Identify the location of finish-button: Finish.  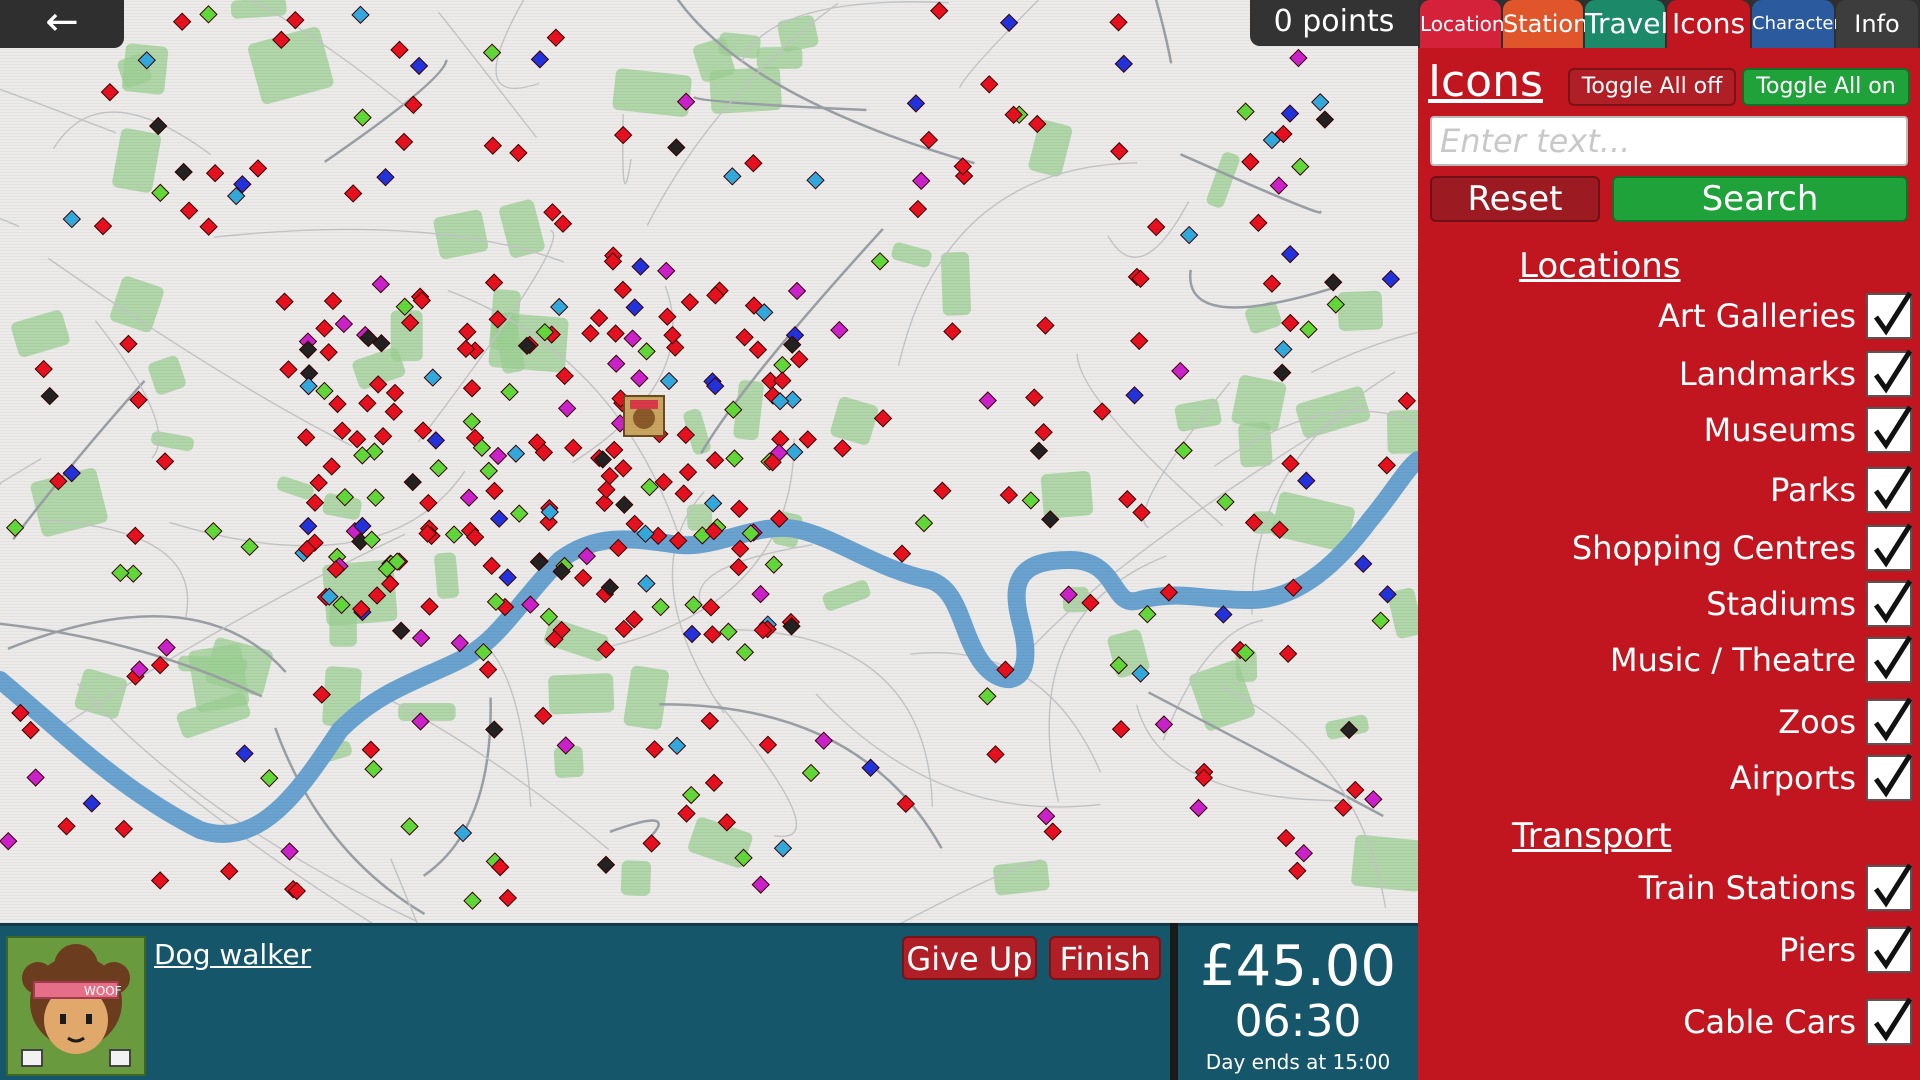
(1105, 958).